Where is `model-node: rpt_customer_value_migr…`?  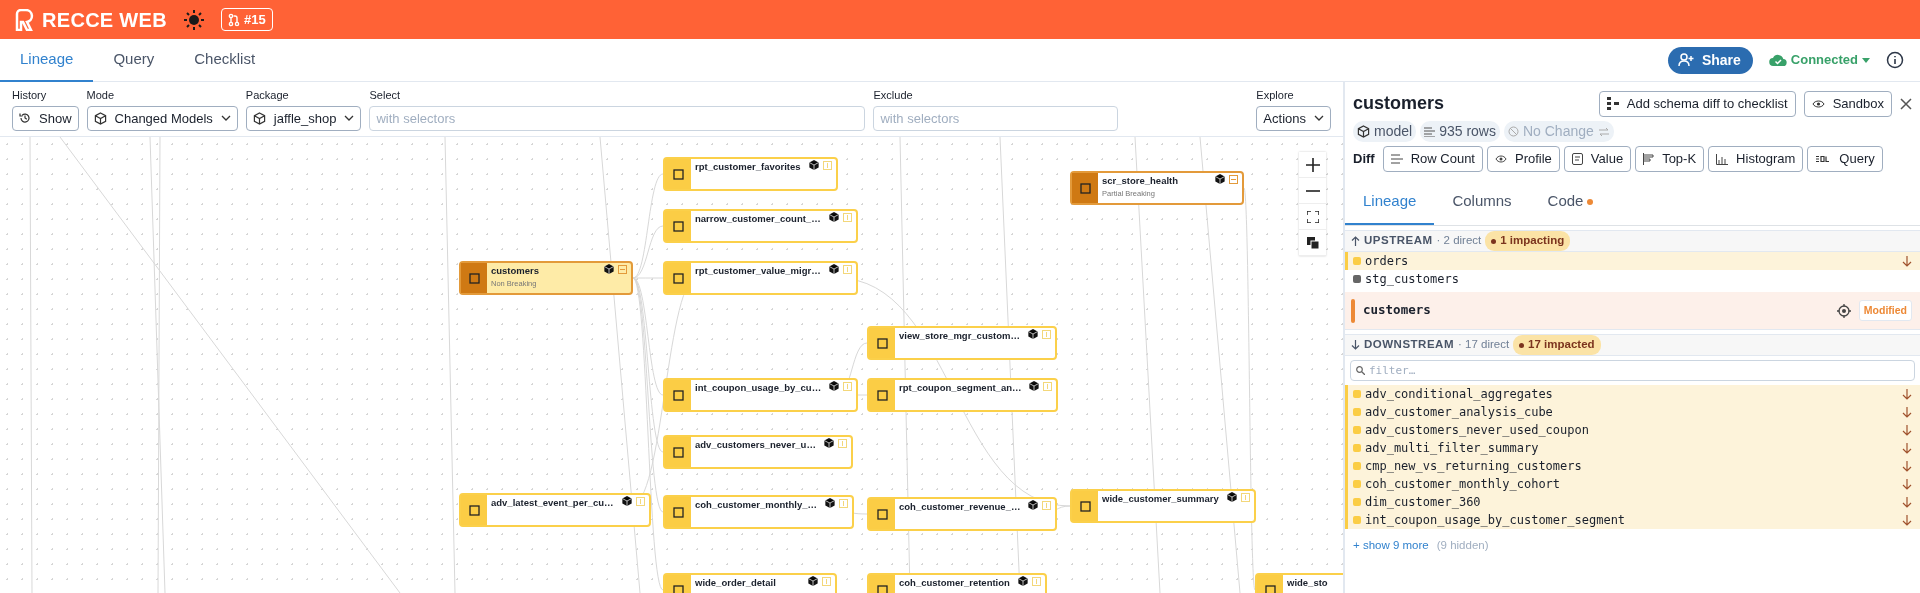 model-node: rpt_customer_value_migr… is located at coordinates (760, 278).